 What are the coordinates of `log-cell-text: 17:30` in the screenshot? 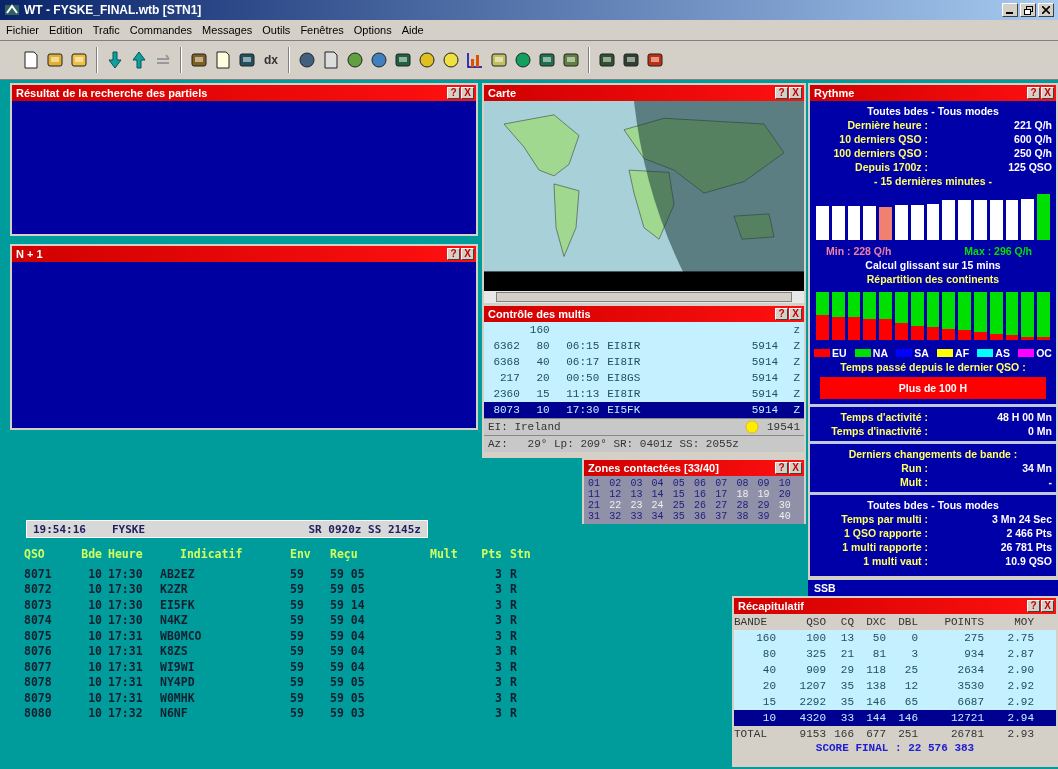 It's located at (126, 589).